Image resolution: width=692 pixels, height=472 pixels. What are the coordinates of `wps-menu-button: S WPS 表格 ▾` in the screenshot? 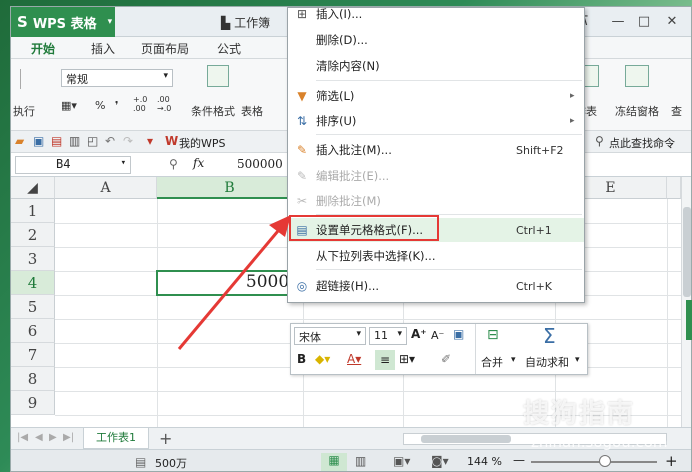 It's located at (63, 22).